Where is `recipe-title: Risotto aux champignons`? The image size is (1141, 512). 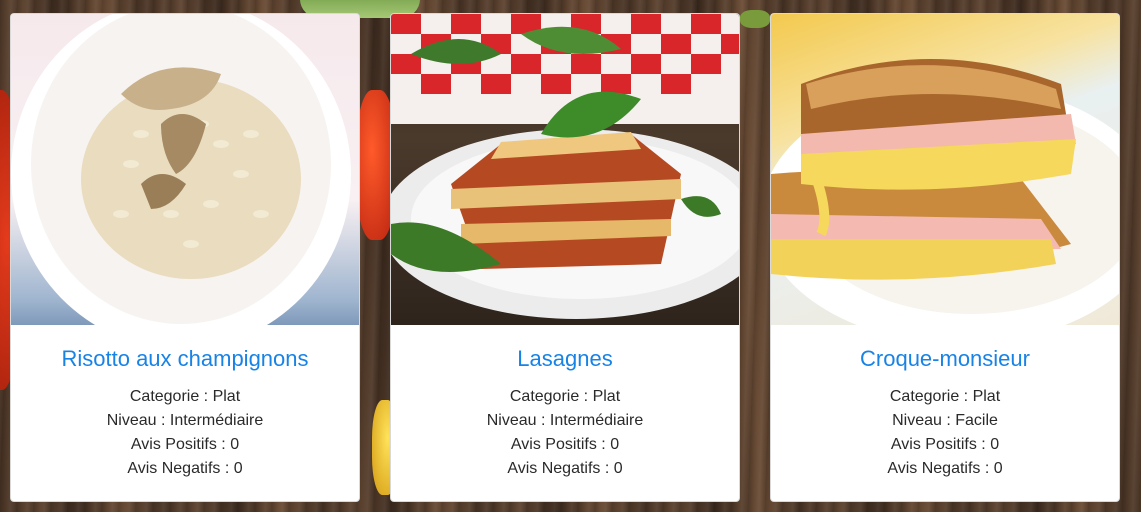 recipe-title: Risotto aux champignons is located at coordinates (185, 359).